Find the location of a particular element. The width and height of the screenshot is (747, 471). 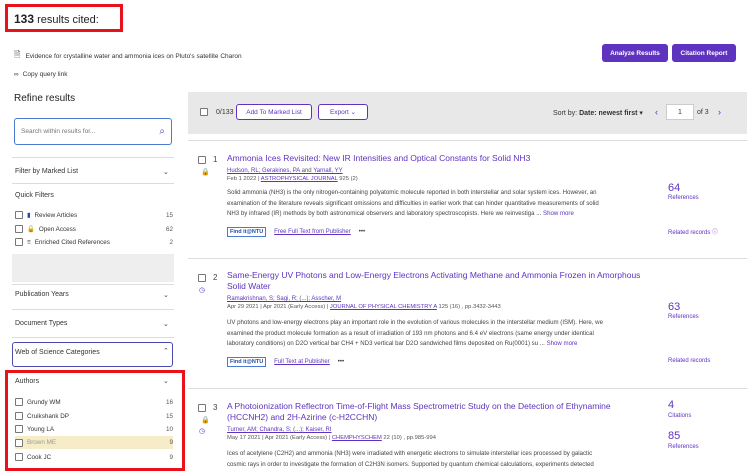

page-total: of 3 is located at coordinates (703, 112).